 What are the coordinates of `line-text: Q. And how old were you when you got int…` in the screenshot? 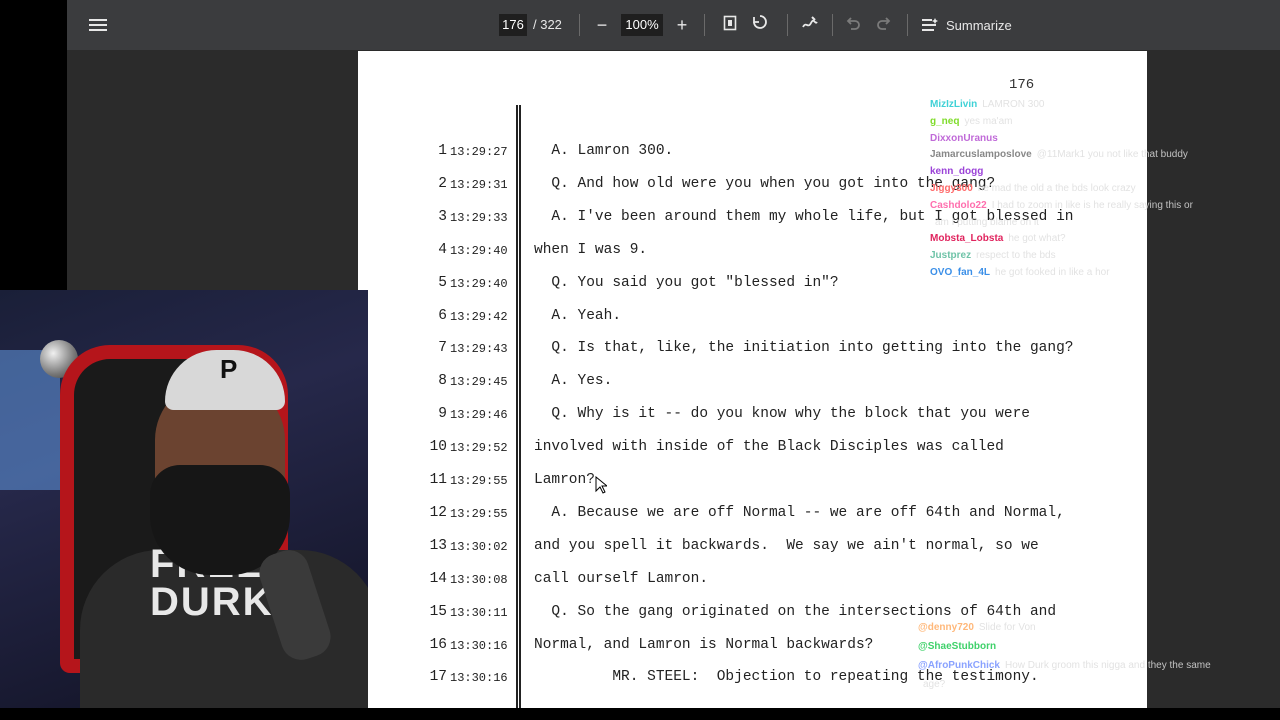 It's located at (765, 183).